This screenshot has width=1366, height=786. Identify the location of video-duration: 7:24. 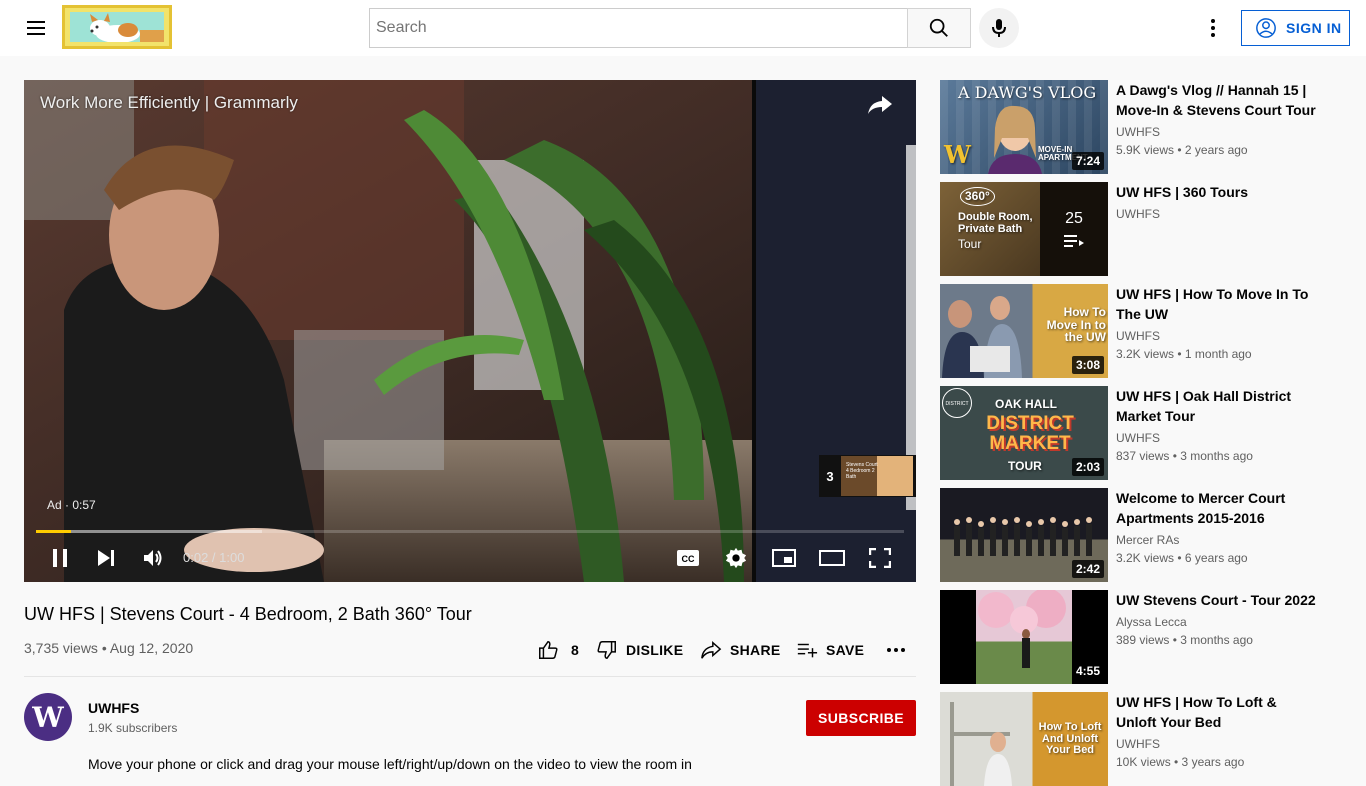
(1087, 161).